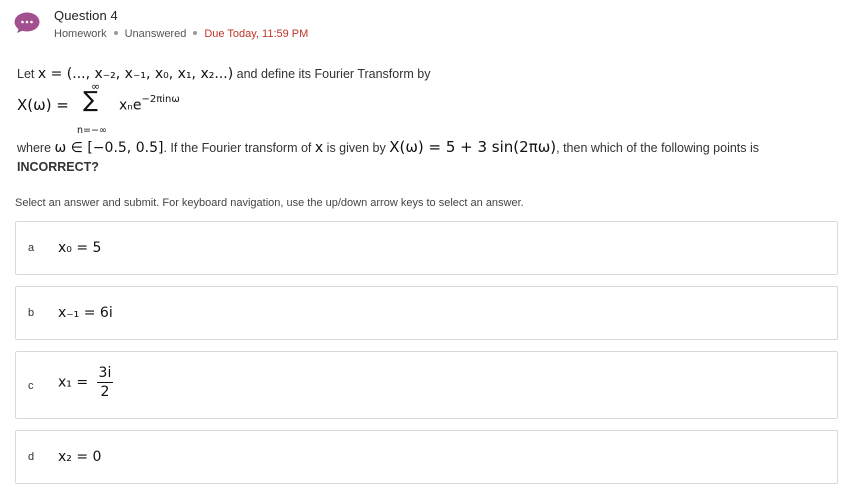 Image resolution: width=855 pixels, height=495 pixels. I want to click on fraction: 3i 2, so click(105, 382).